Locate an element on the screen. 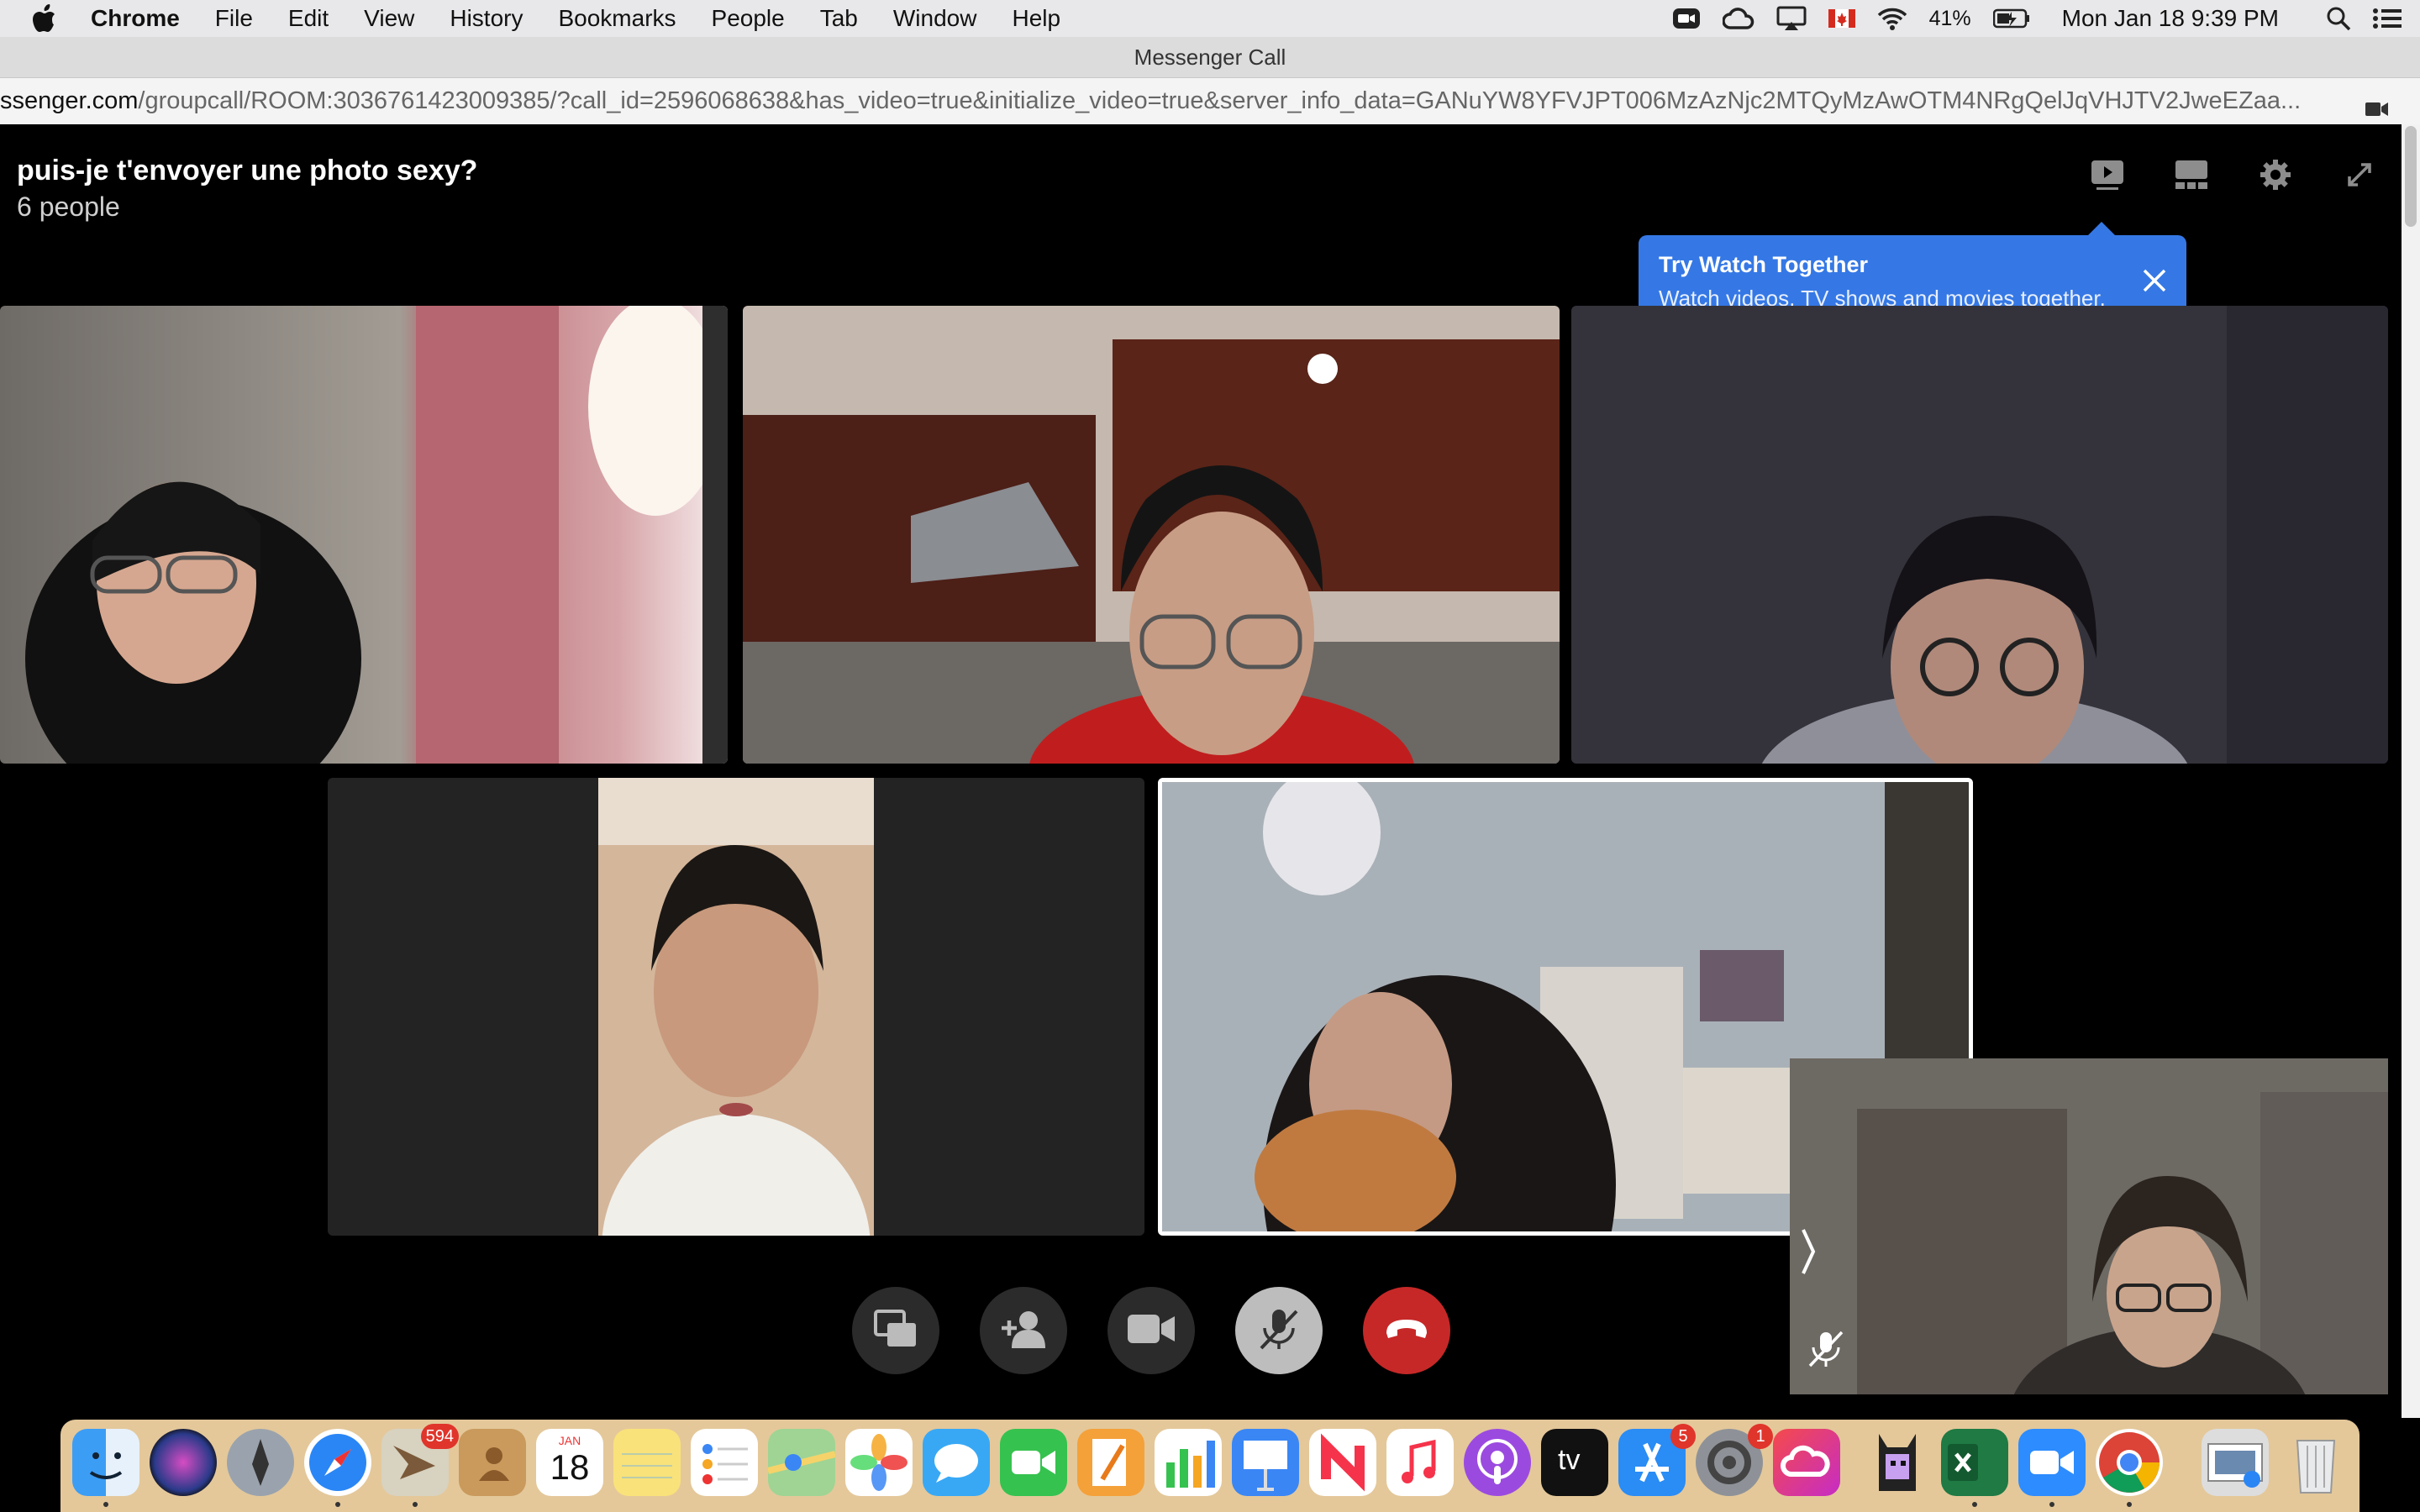 The height and width of the screenshot is (1512, 2420). fullscreen-icon is located at coordinates (2359, 174).